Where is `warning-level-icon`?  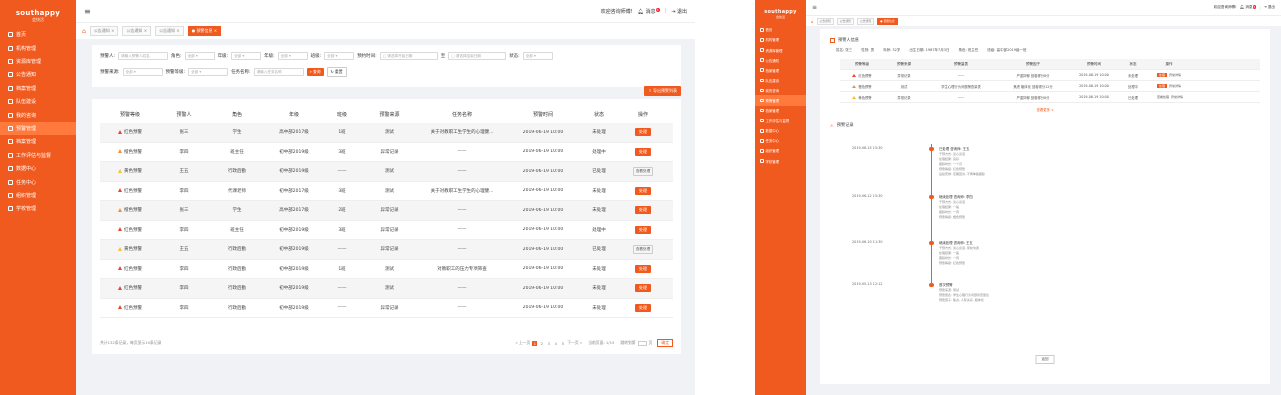
warning-level-icon is located at coordinates (120, 190).